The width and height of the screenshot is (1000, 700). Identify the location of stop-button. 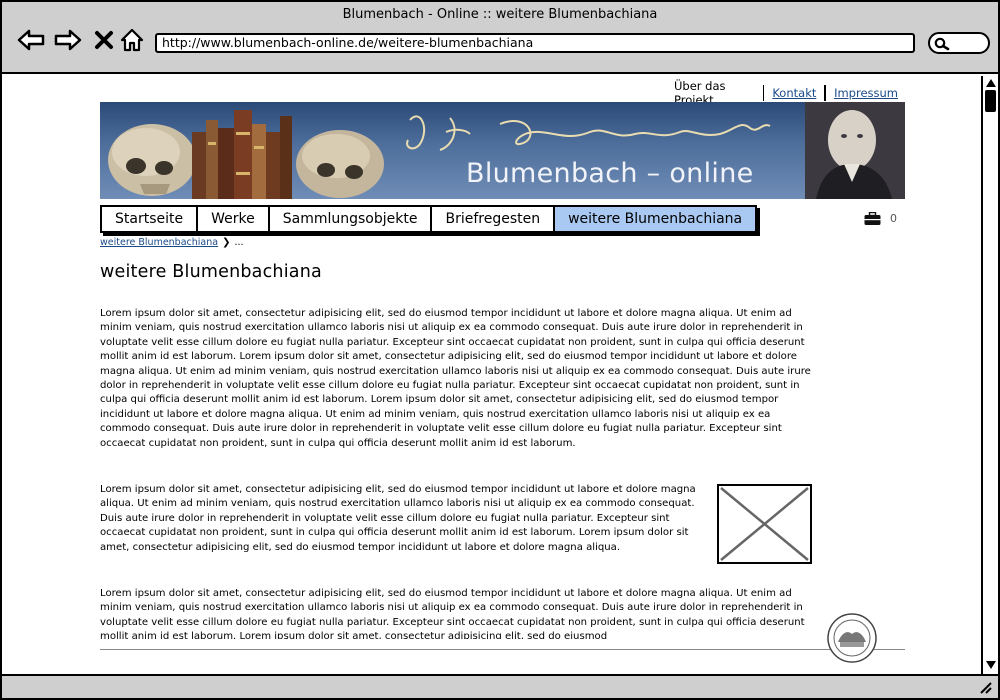
(104, 40).